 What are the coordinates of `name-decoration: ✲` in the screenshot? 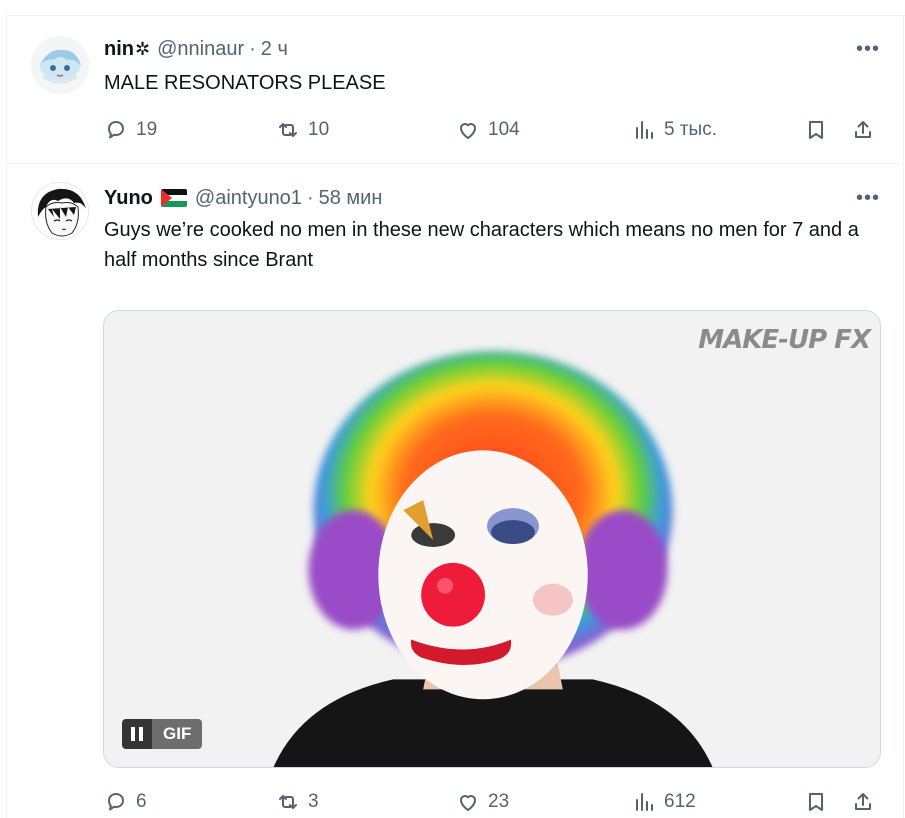 It's located at (143, 48).